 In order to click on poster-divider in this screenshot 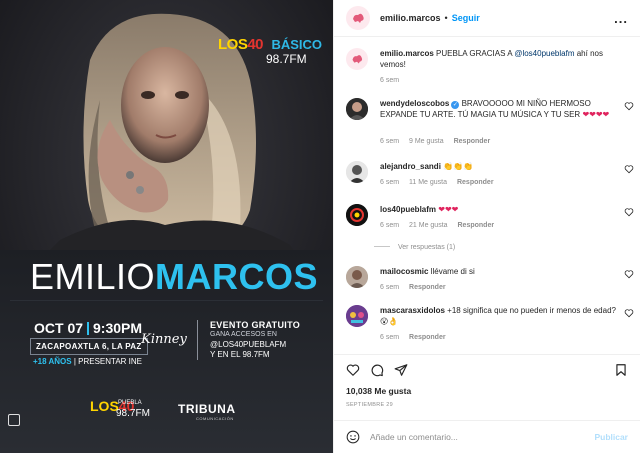, I will do `click(197, 340)`.